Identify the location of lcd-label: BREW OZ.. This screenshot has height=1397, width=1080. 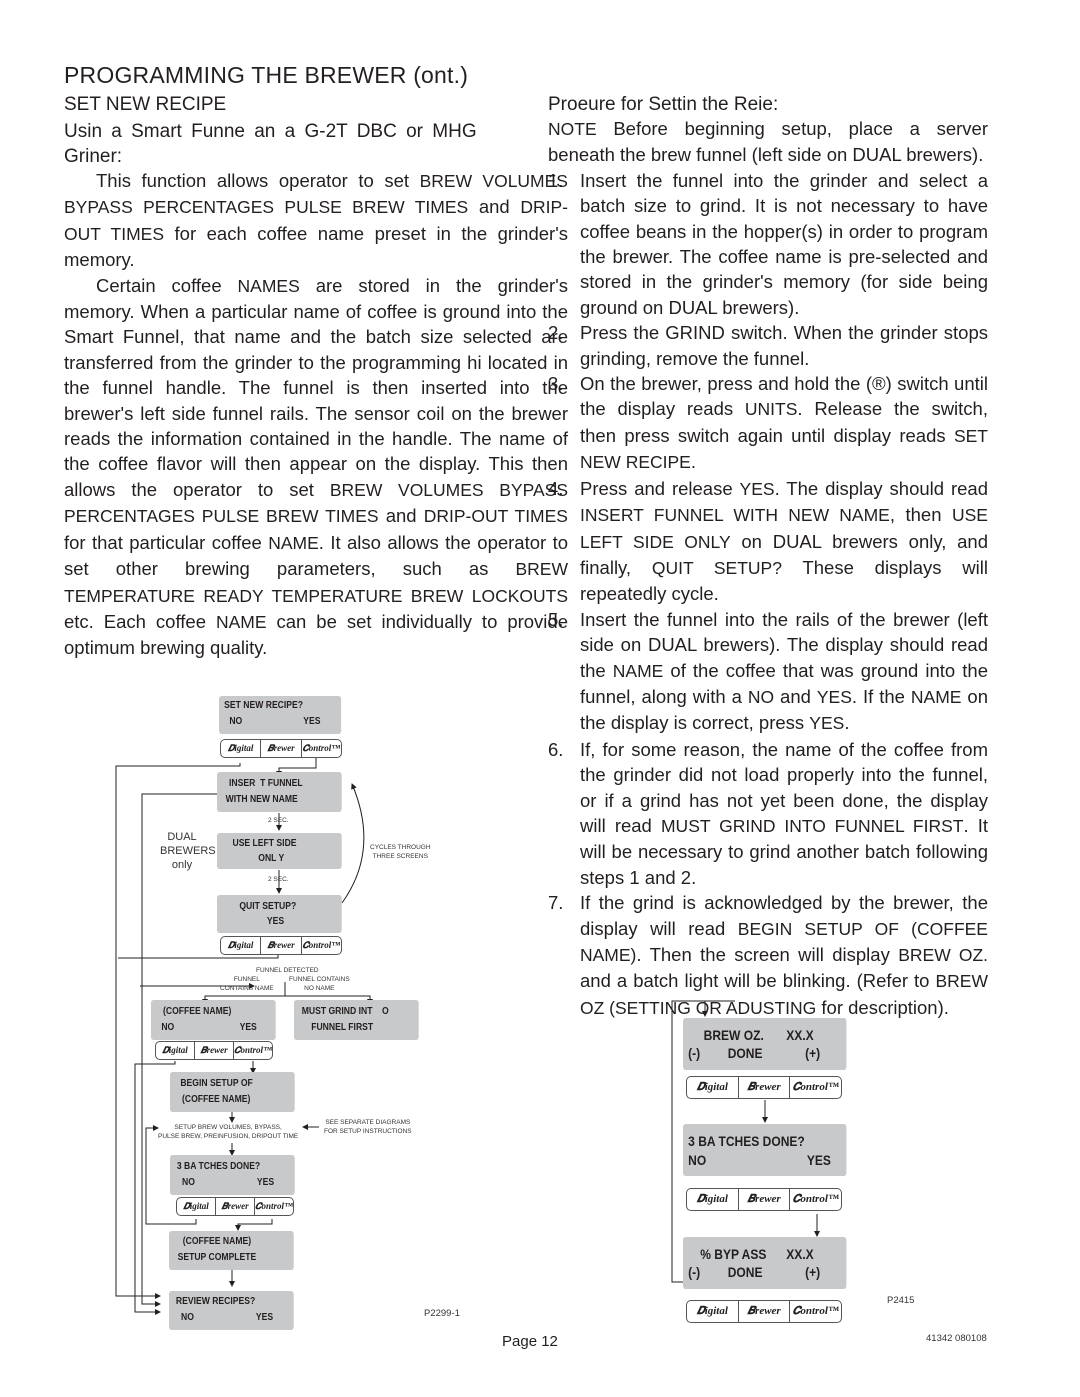
(733, 1035).